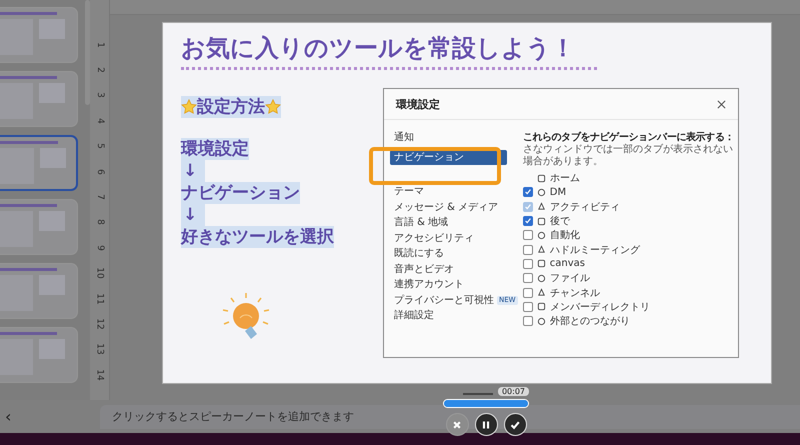 The width and height of the screenshot is (800, 445). Describe the element at coordinates (628, 137) in the screenshot. I see `section-heading: これらのタブをナビゲーションバーに表示する：` at that location.